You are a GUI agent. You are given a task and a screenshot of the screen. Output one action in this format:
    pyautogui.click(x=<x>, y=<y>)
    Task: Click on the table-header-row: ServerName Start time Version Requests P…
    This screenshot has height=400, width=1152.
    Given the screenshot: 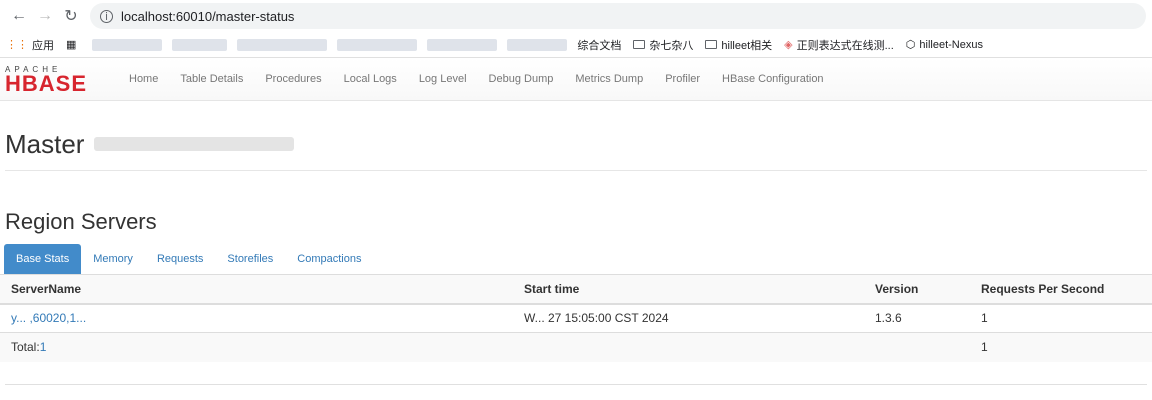 What is the action you would take?
    pyautogui.click(x=576, y=289)
    